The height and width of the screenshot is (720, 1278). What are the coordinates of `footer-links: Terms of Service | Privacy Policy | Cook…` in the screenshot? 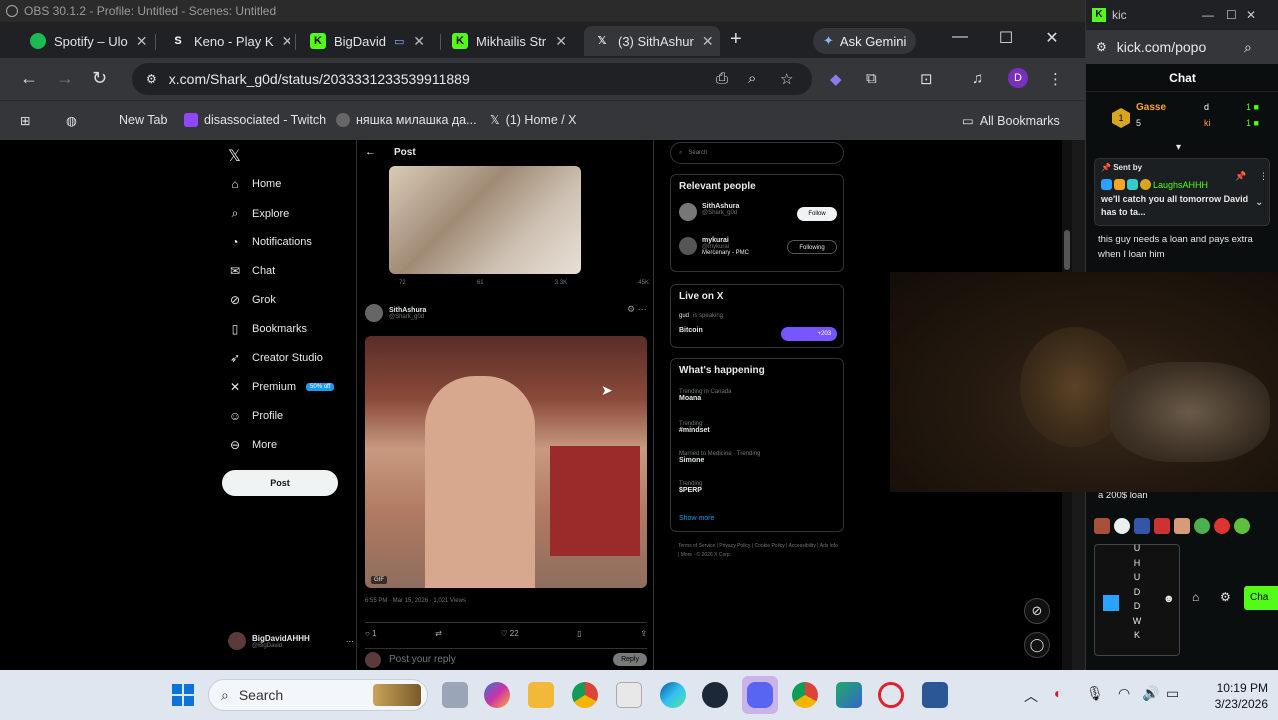 It's located at (758, 551).